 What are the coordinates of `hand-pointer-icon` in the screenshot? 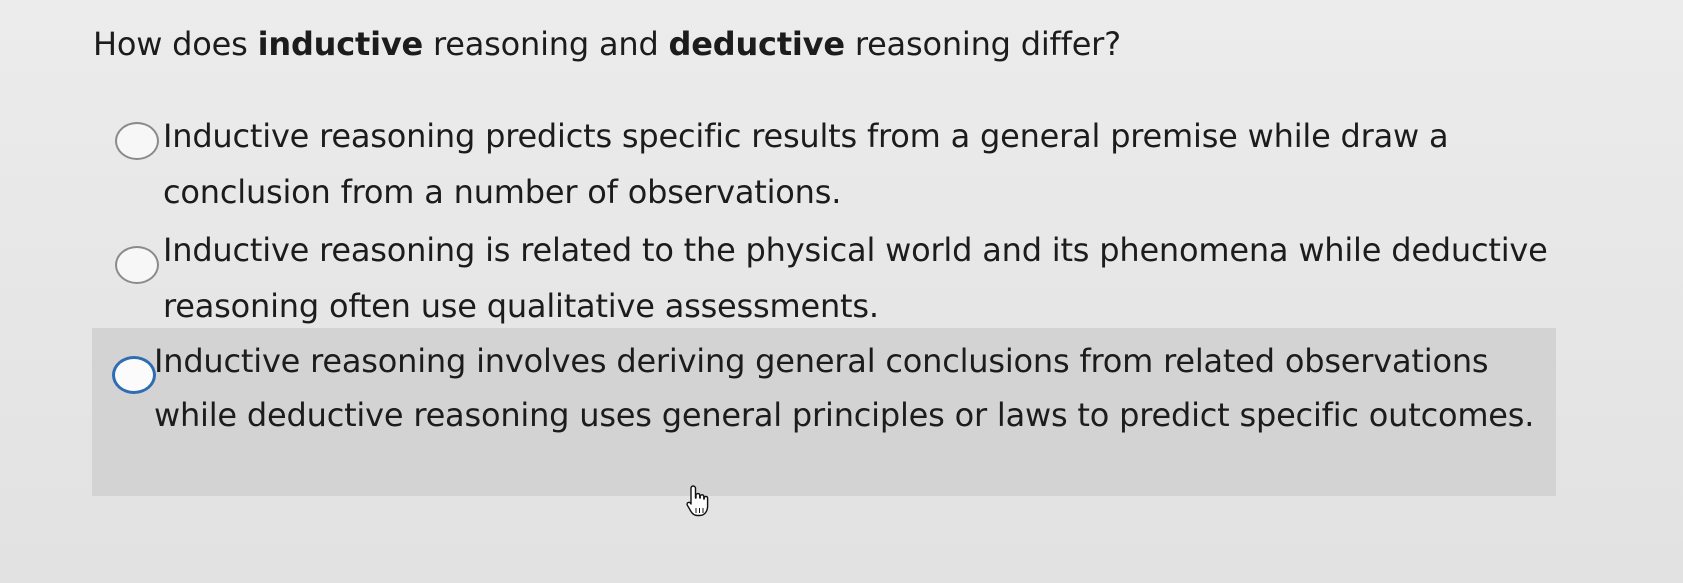 It's located at (697, 501).